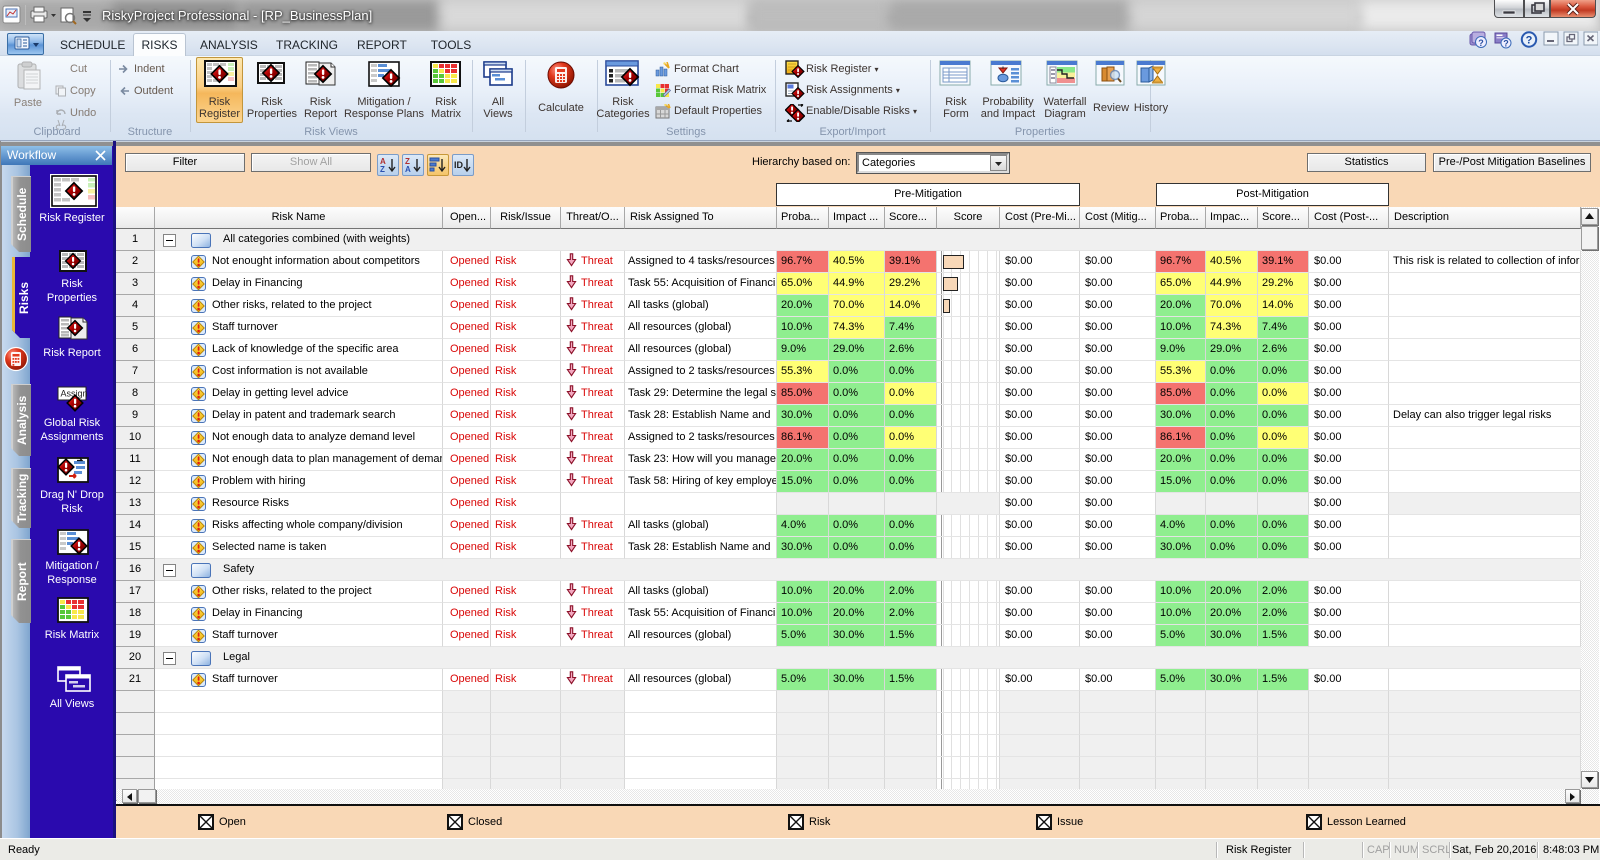 The height and width of the screenshot is (860, 1600). What do you see at coordinates (408, 169) in the screenshot?
I see `svg-text: A` at bounding box center [408, 169].